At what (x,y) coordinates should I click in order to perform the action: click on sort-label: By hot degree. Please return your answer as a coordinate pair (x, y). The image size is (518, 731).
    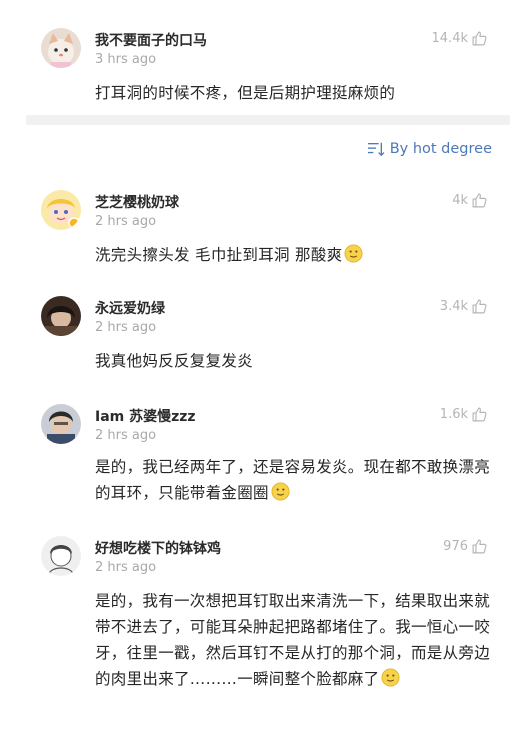
    Looking at the image, I should click on (441, 149).